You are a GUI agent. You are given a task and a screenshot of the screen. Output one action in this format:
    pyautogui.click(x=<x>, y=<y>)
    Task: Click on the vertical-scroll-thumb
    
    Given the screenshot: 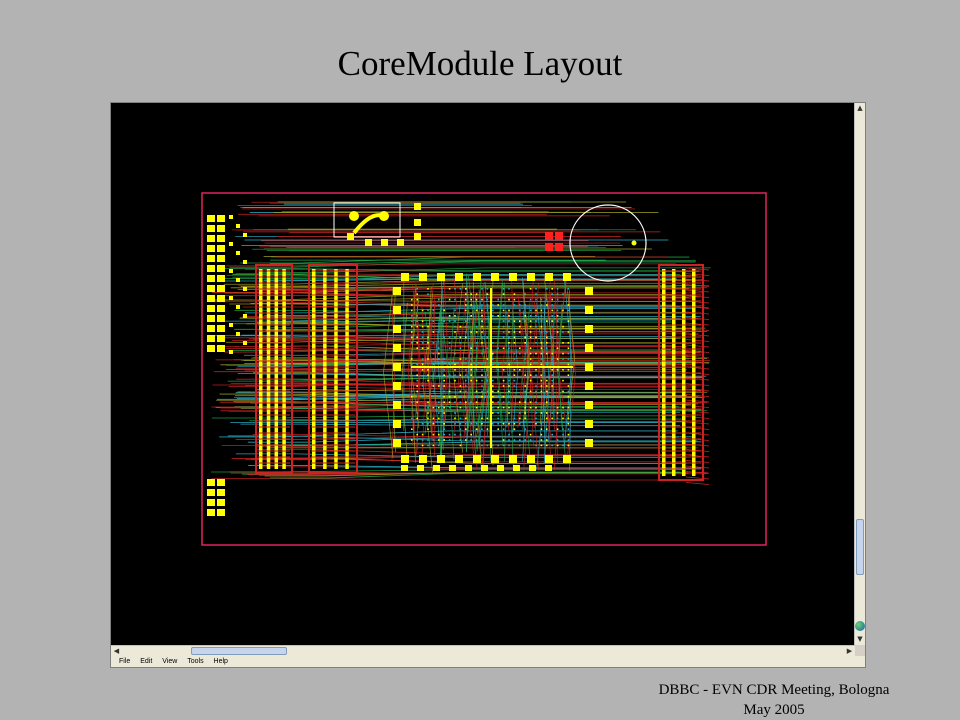 What is the action you would take?
    pyautogui.click(x=860, y=547)
    